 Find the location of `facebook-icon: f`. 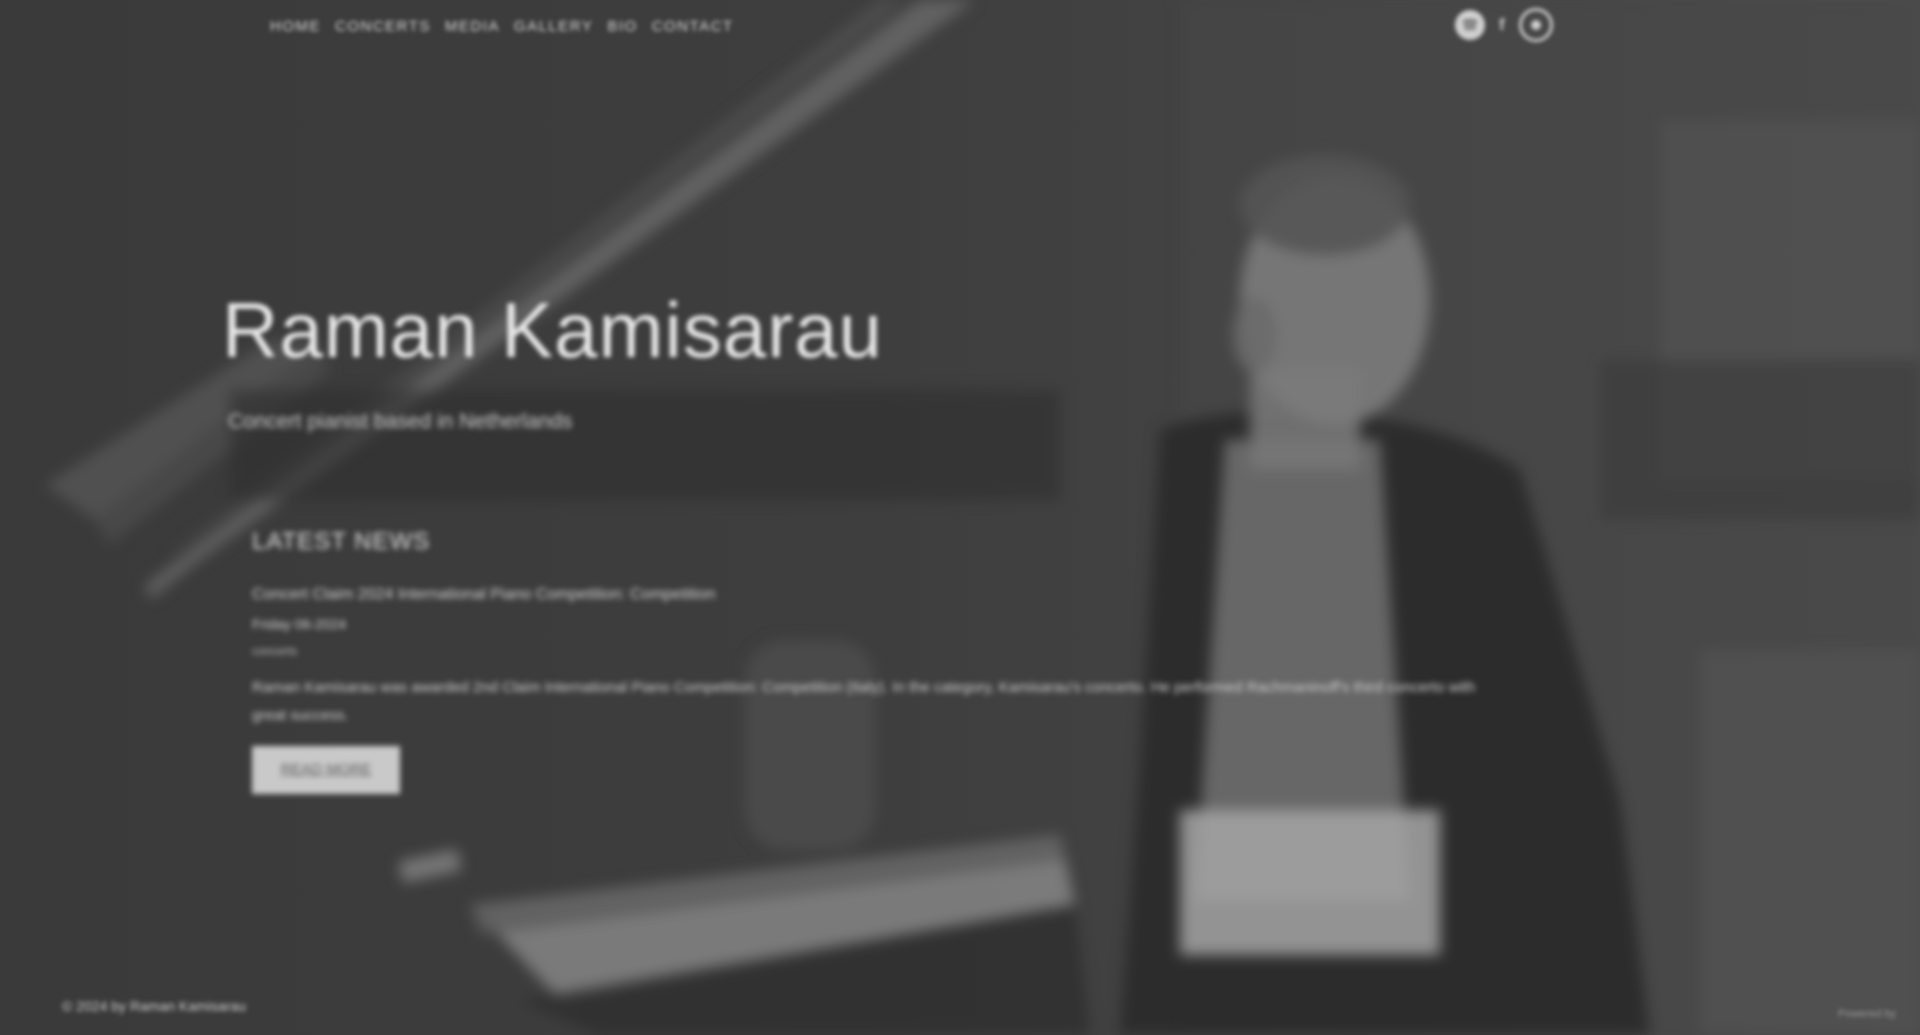

facebook-icon: f is located at coordinates (1502, 25).